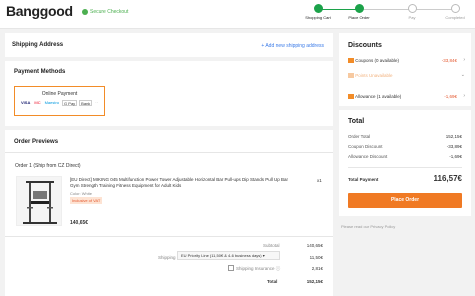 Image resolution: width=475 pixels, height=296 pixels. I want to click on coupon-icon, so click(351, 61).